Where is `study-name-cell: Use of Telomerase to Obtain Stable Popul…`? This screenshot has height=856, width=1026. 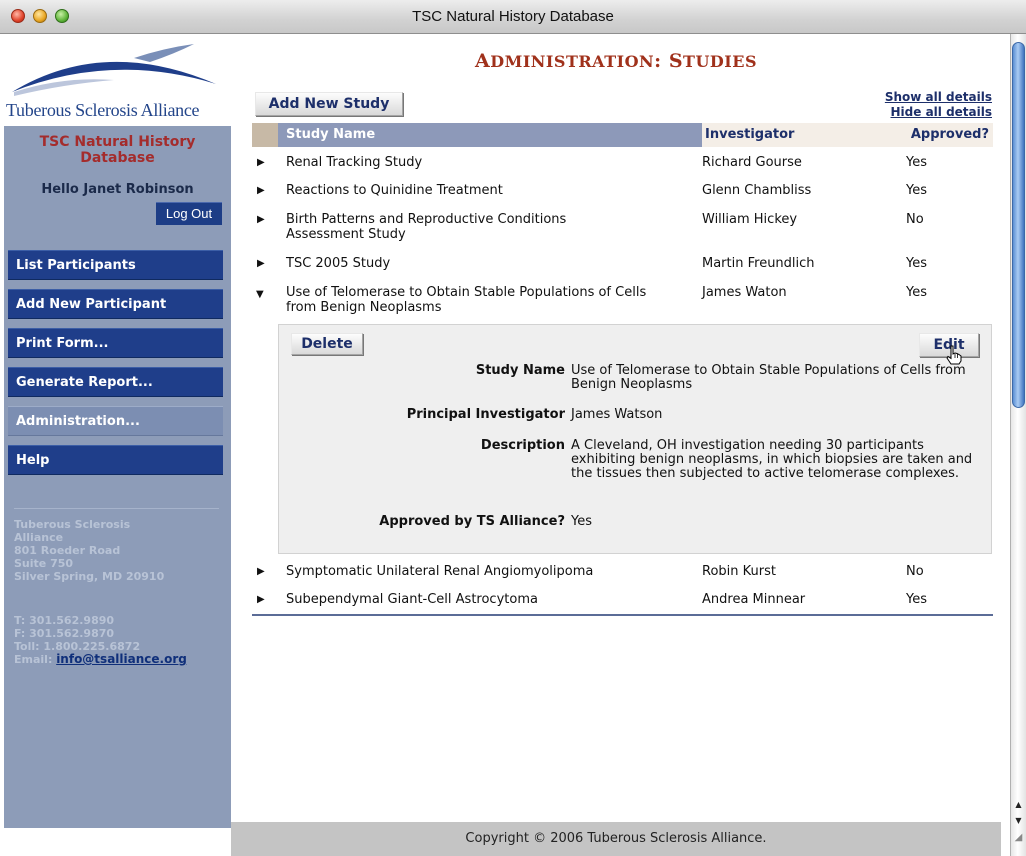
study-name-cell: Use of Telomerase to Obtain Stable Popul… is located at coordinates (466, 300).